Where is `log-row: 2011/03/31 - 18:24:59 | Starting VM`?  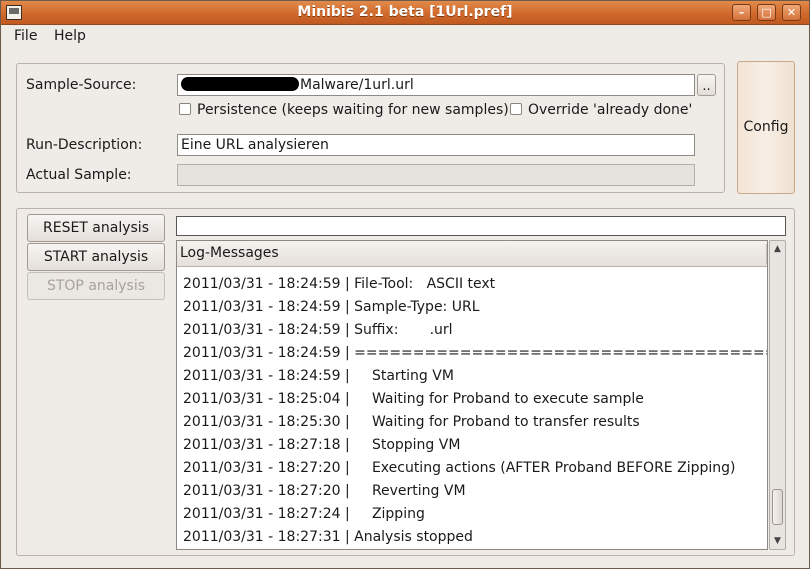 log-row: 2011/03/31 - 18:24:59 | Starting VM is located at coordinates (472, 377).